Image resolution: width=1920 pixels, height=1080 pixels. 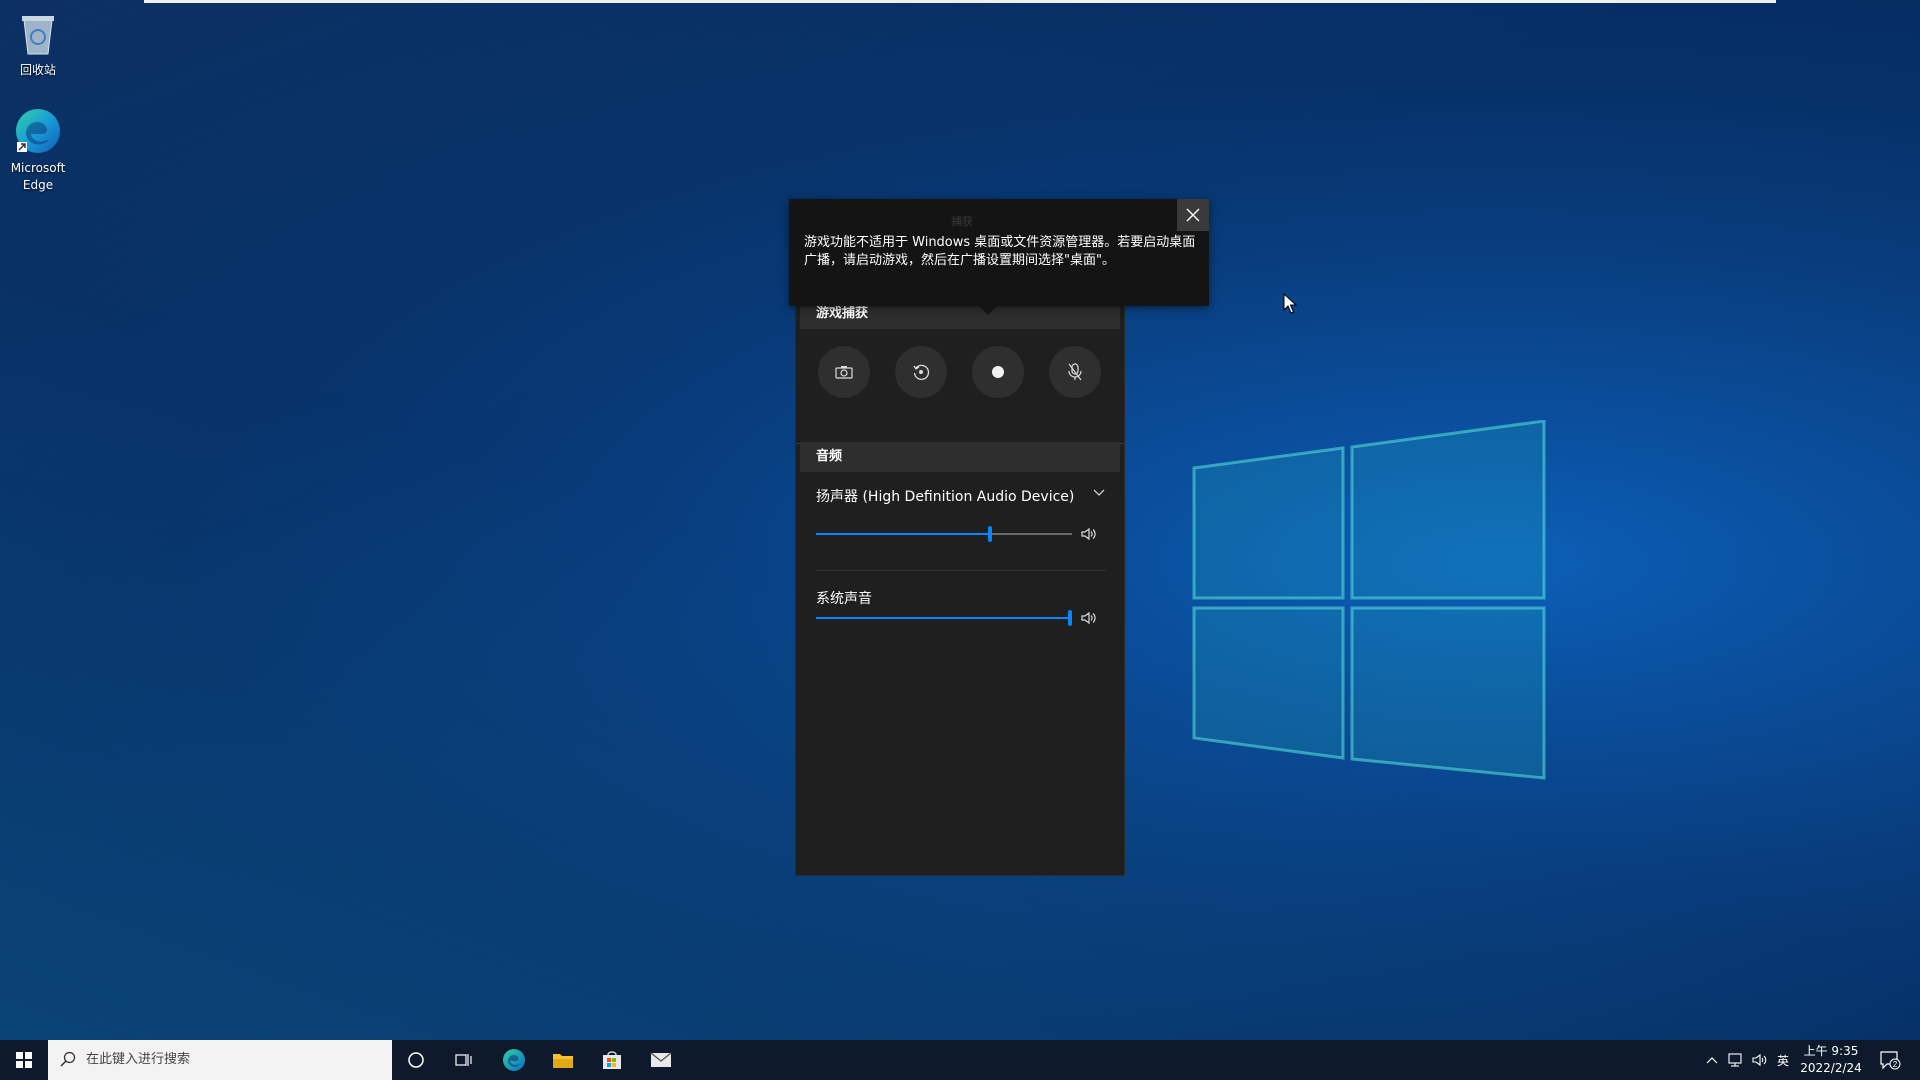 I want to click on system-volume-slider, so click(x=944, y=618).